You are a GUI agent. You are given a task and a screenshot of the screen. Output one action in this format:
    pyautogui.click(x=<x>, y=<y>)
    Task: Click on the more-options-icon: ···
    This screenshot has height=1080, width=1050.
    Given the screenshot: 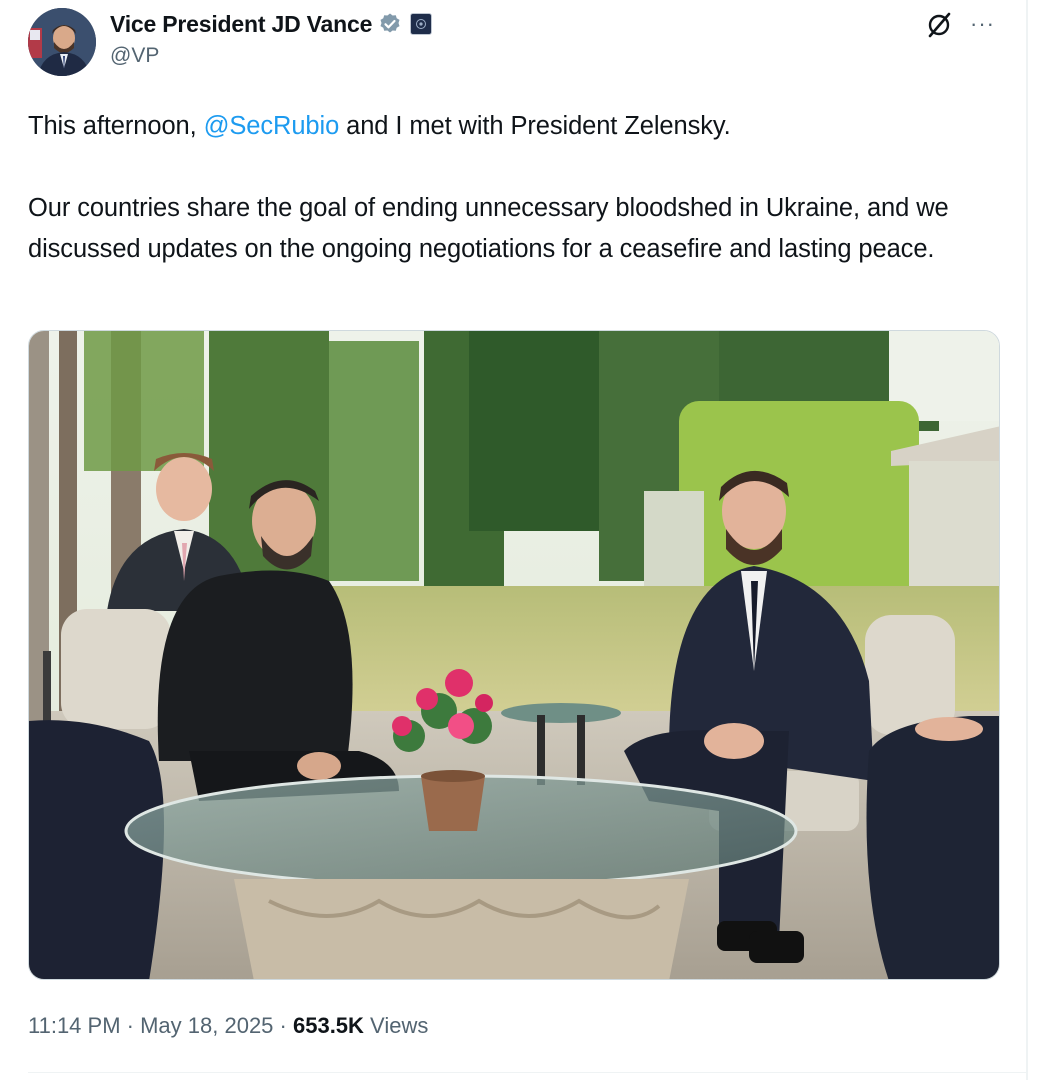 What is the action you would take?
    pyautogui.click(x=985, y=24)
    